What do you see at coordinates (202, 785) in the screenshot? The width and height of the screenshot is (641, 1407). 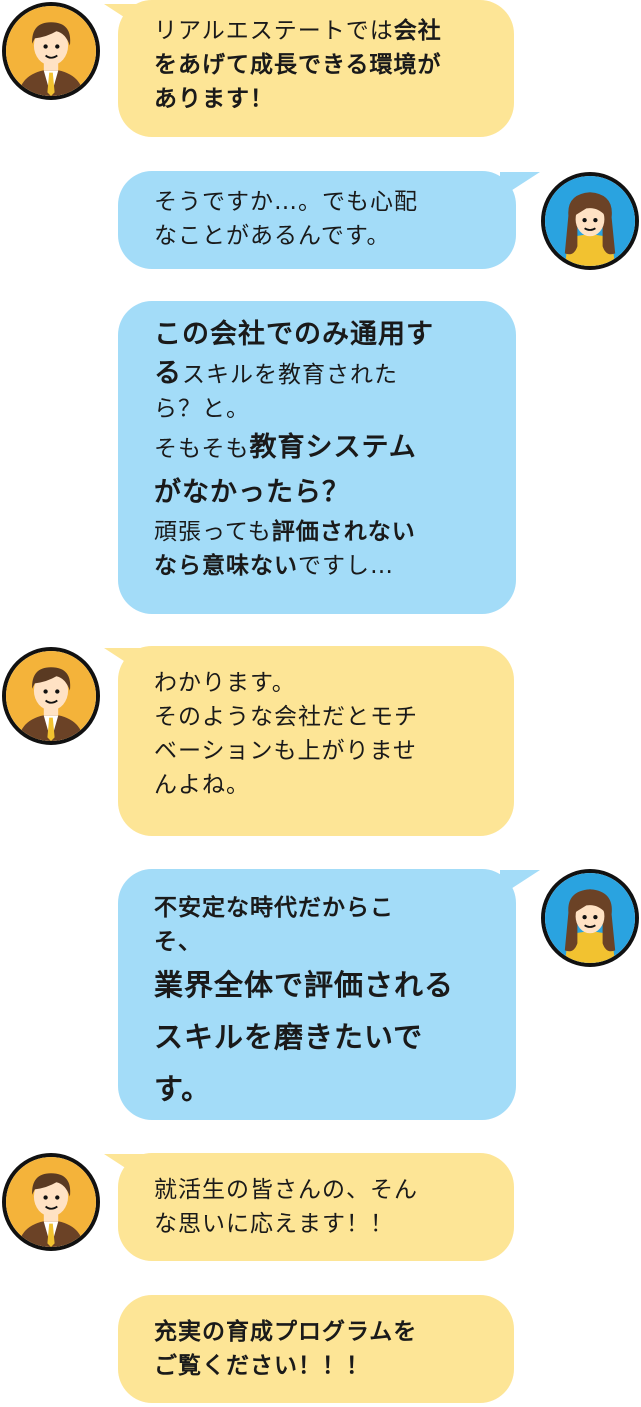 I see `bubble-text-line: んよね。` at bounding box center [202, 785].